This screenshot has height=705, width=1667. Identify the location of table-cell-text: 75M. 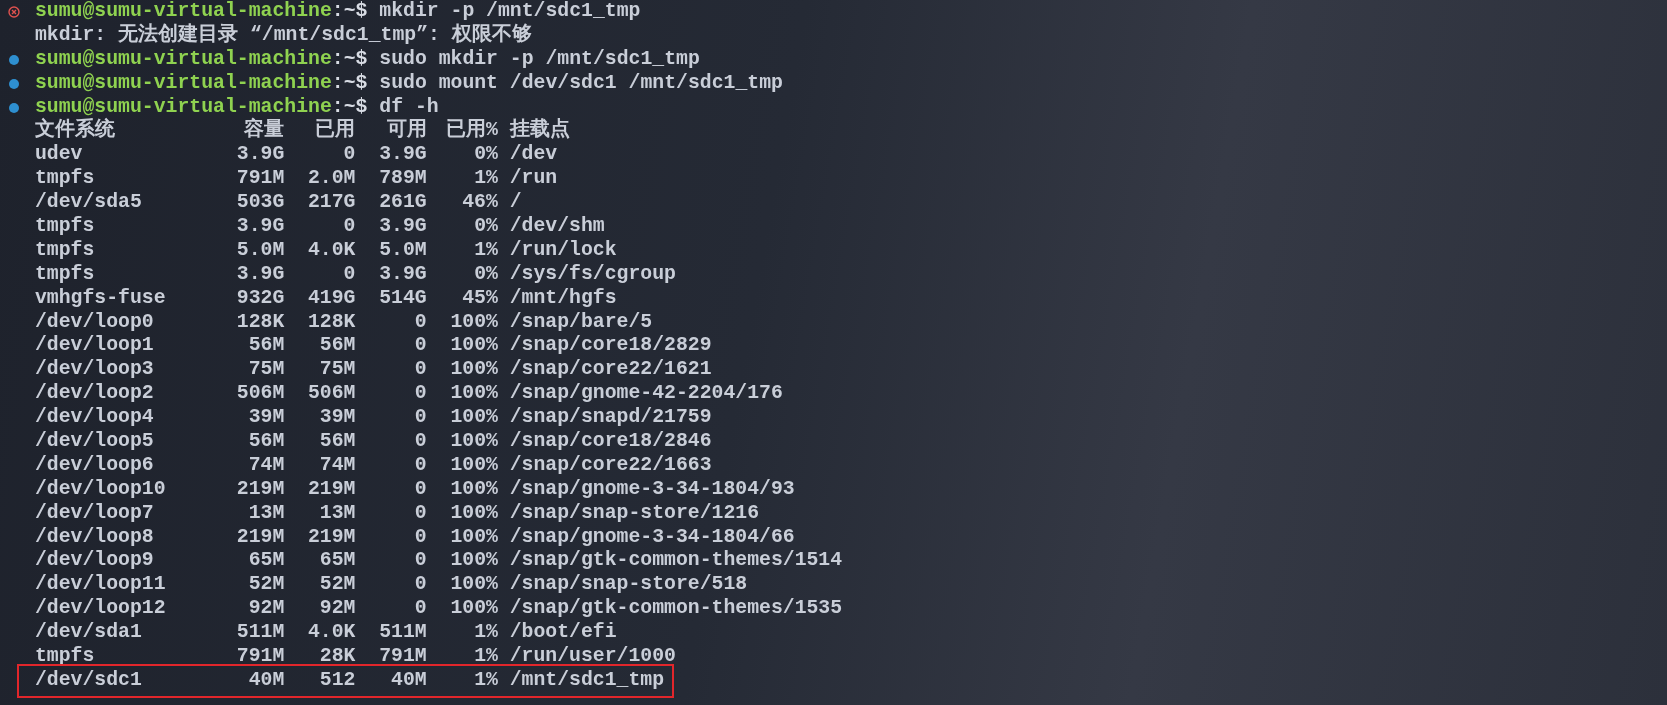
(266, 370).